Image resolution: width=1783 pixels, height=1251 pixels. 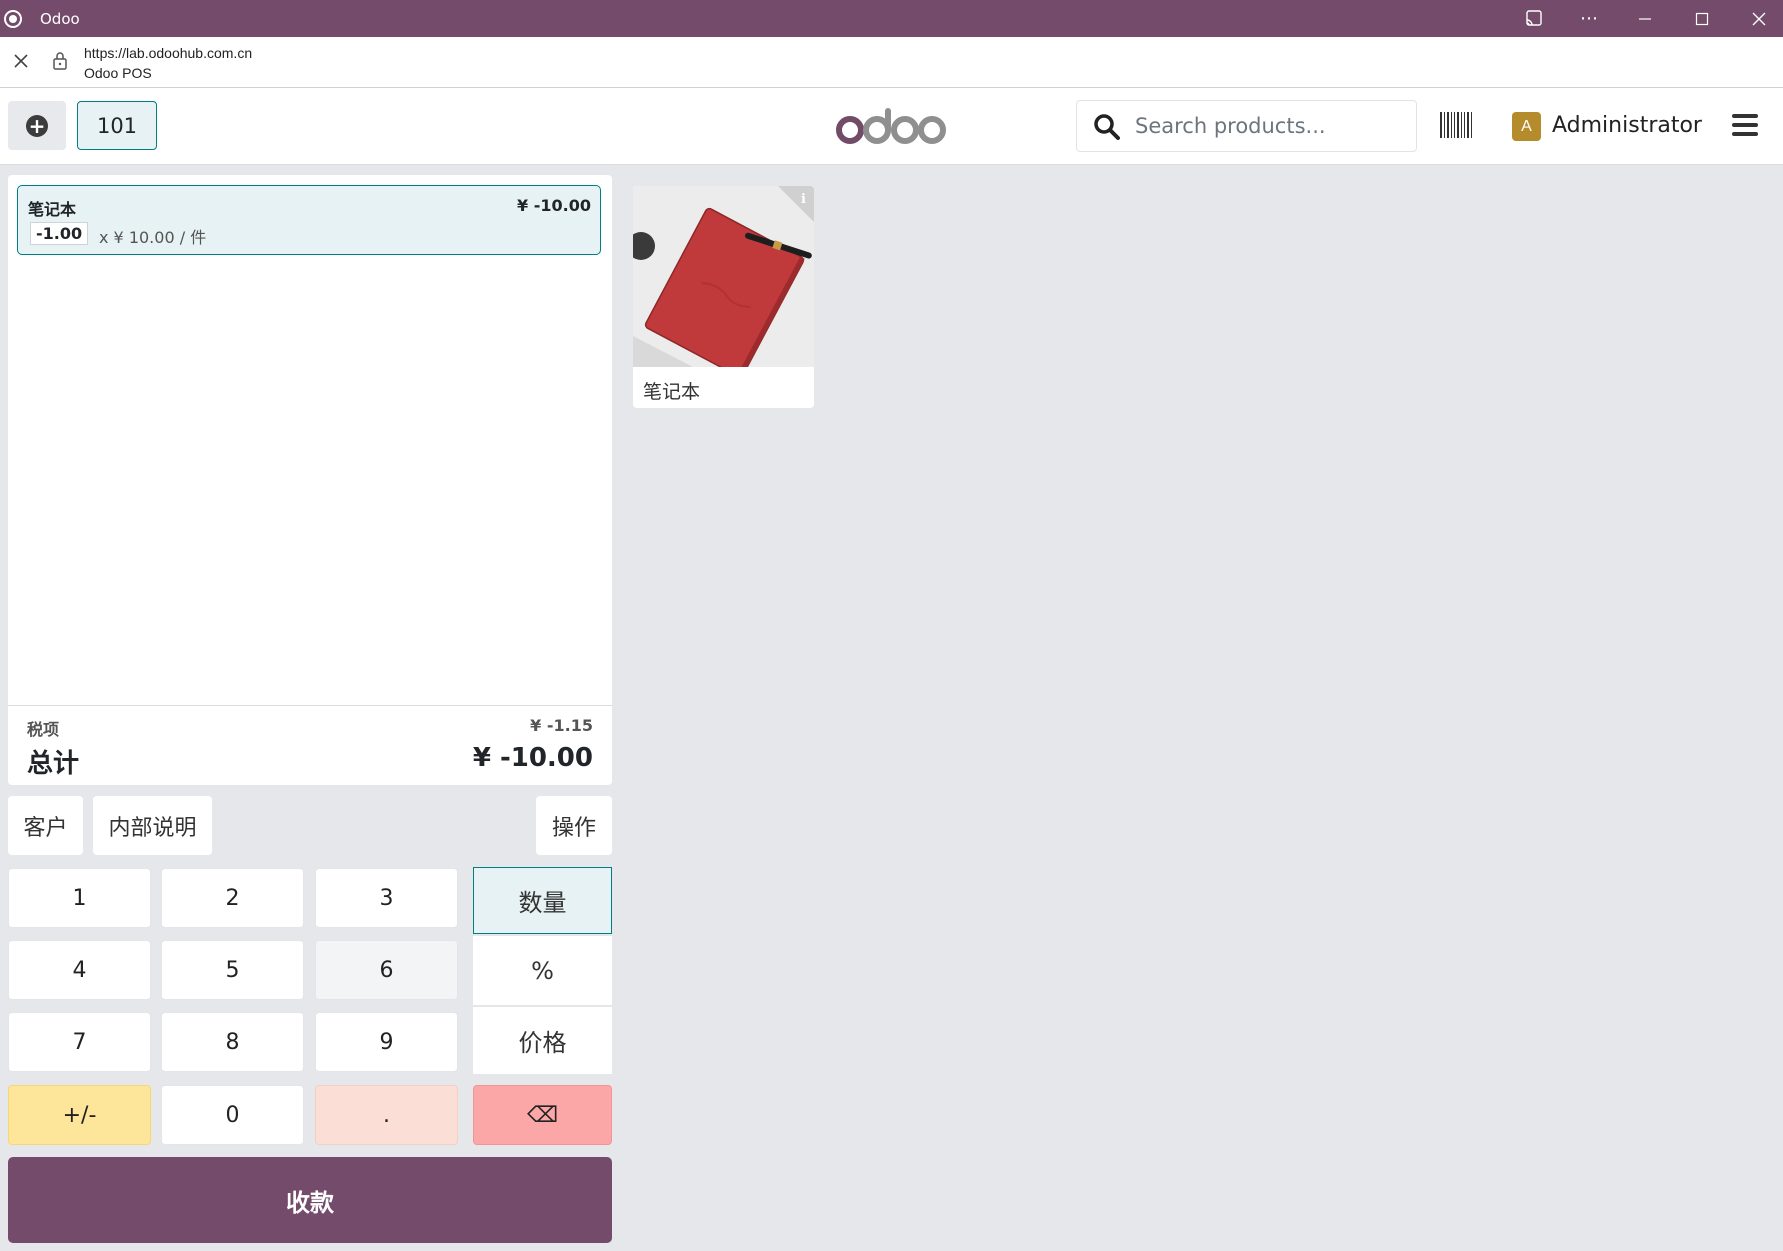 What do you see at coordinates (309, 220) in the screenshot?
I see `order-line: 笔记本 ¥ -10.00 -1.00 x ¥ 10.00 / 件` at bounding box center [309, 220].